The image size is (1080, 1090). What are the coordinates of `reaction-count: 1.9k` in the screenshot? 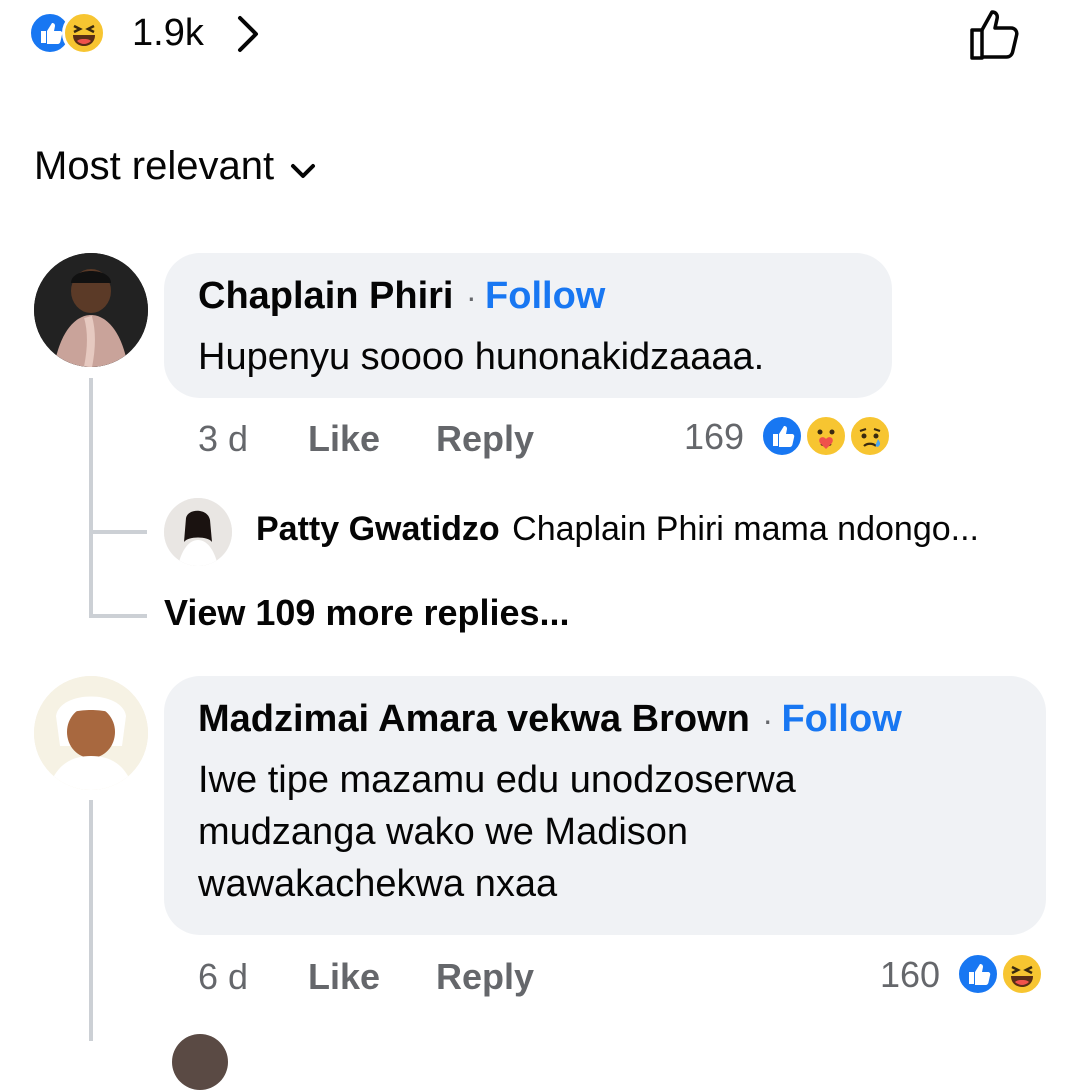 It's located at (168, 33).